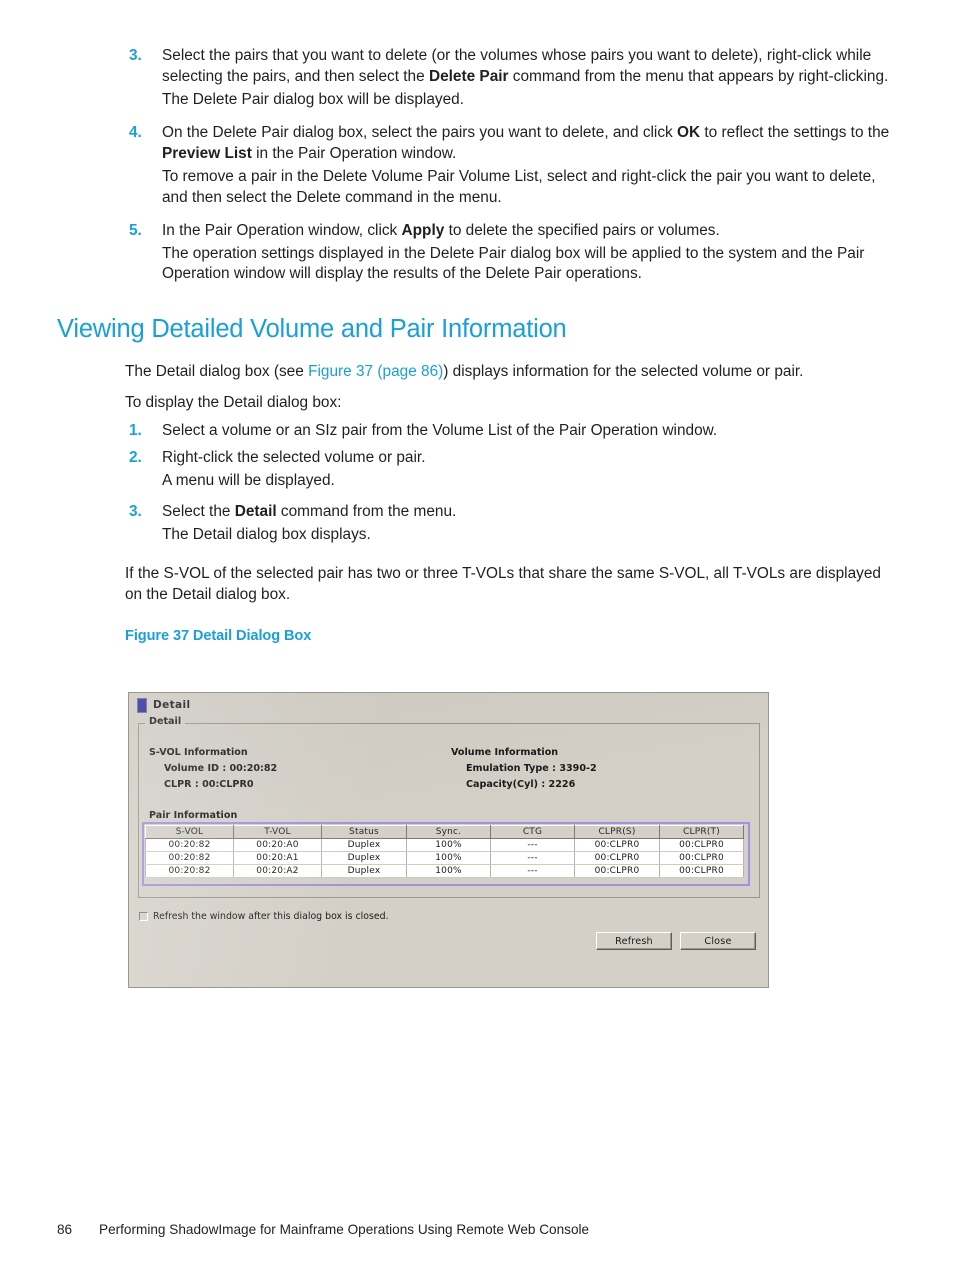  I want to click on dialog-title: Detail, so click(172, 705).